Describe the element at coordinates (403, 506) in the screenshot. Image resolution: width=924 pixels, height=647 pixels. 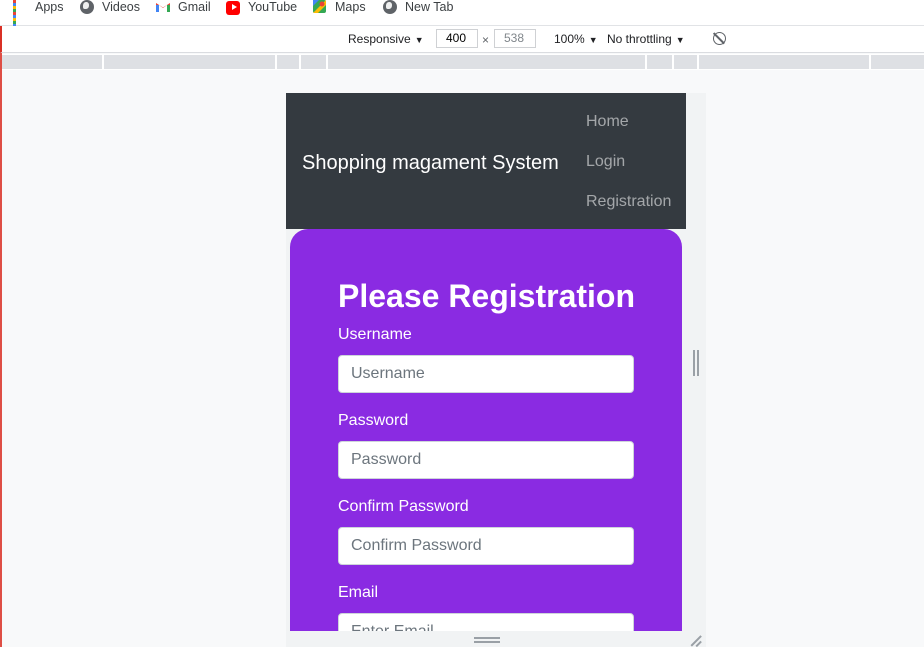
I see `confirm-password-label: Confirm Password` at that location.